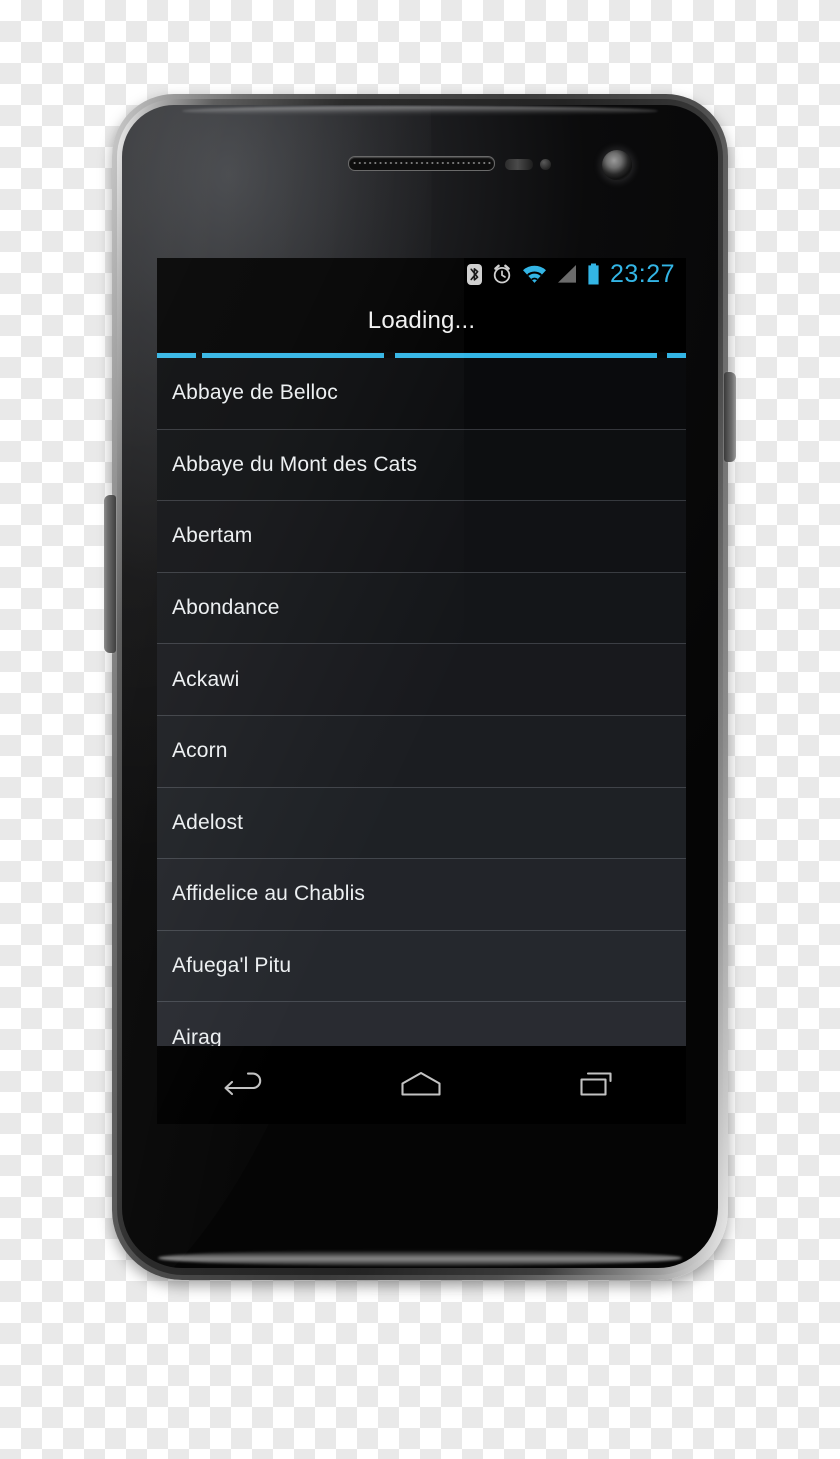  I want to click on front-camera-icon, so click(617, 165).